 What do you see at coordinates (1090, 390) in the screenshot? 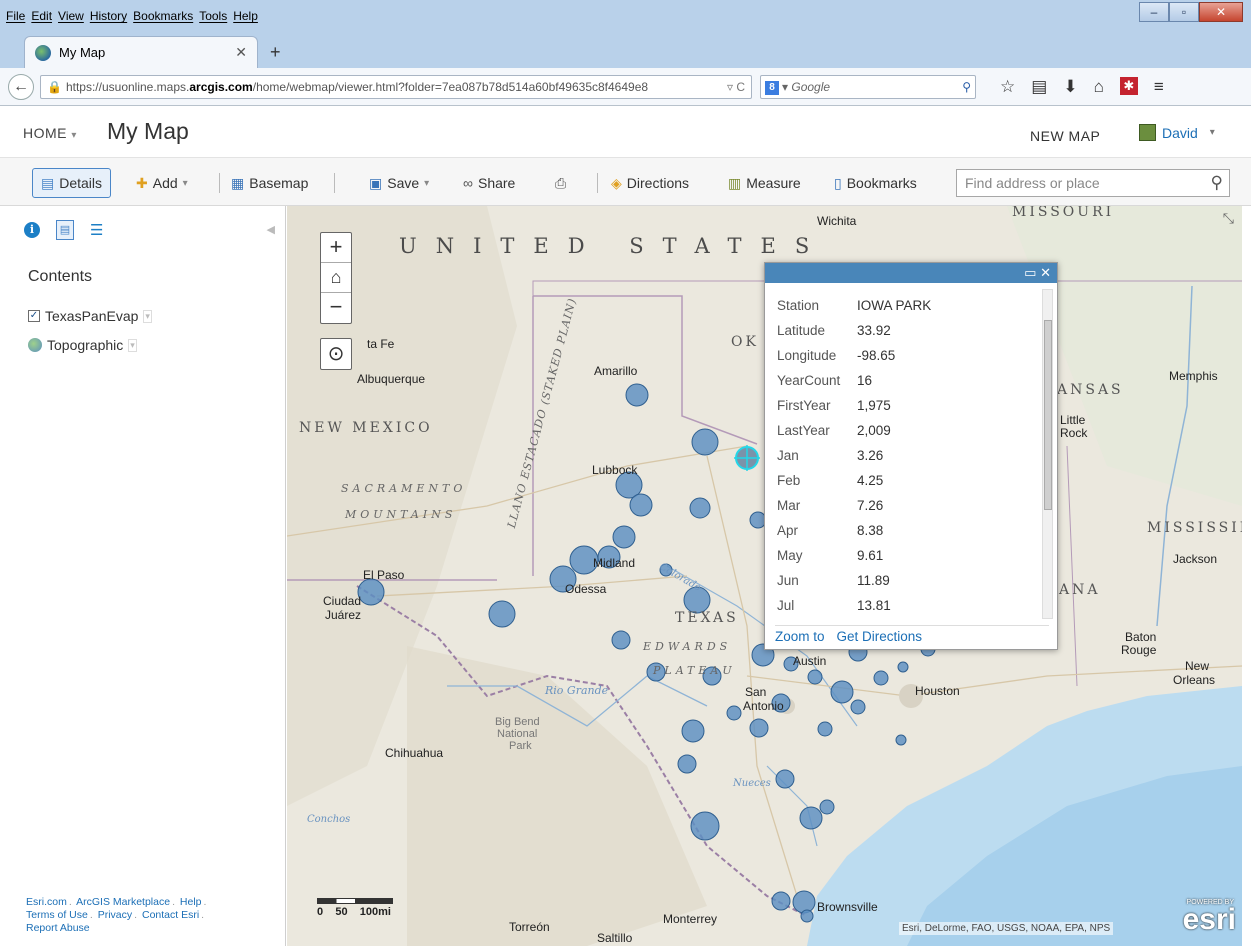
I see `state-label: ANSAS` at bounding box center [1090, 390].